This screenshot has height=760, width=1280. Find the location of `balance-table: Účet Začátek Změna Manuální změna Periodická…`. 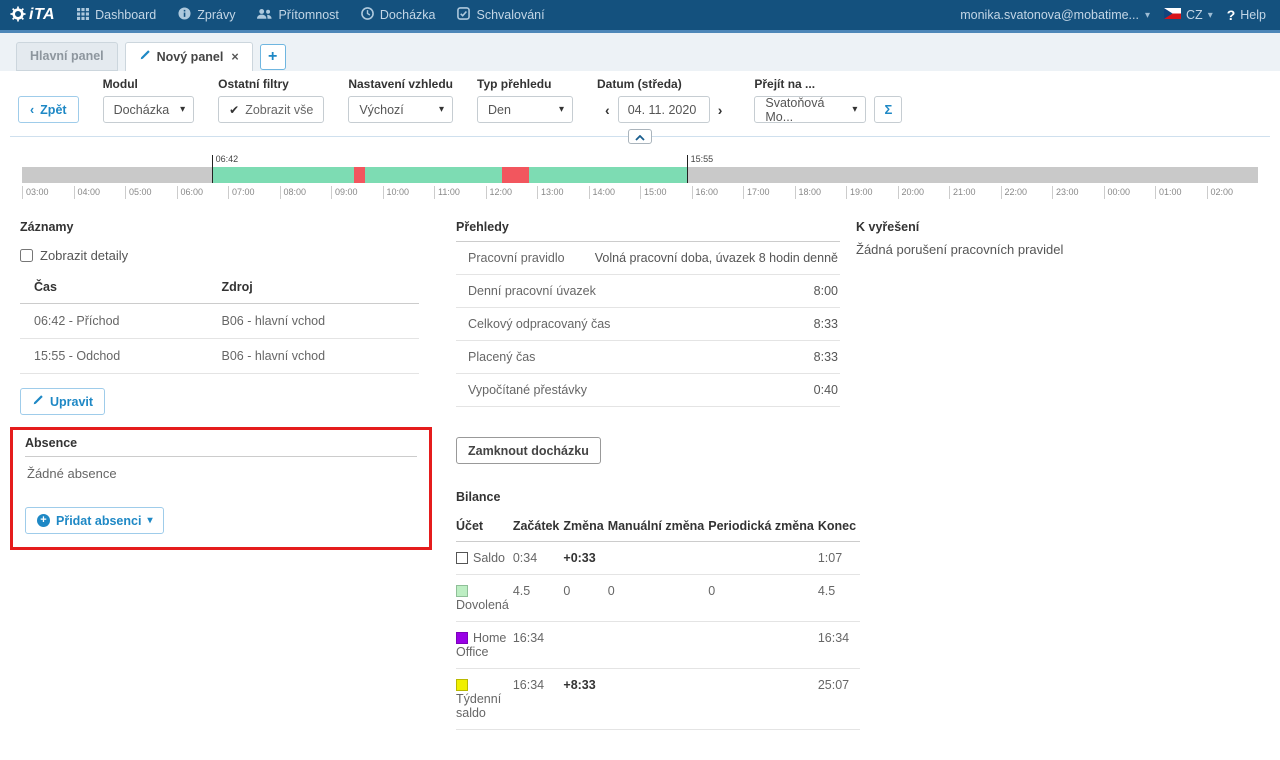

balance-table: Účet Začátek Změna Manuální změna Periodická… is located at coordinates (658, 621).